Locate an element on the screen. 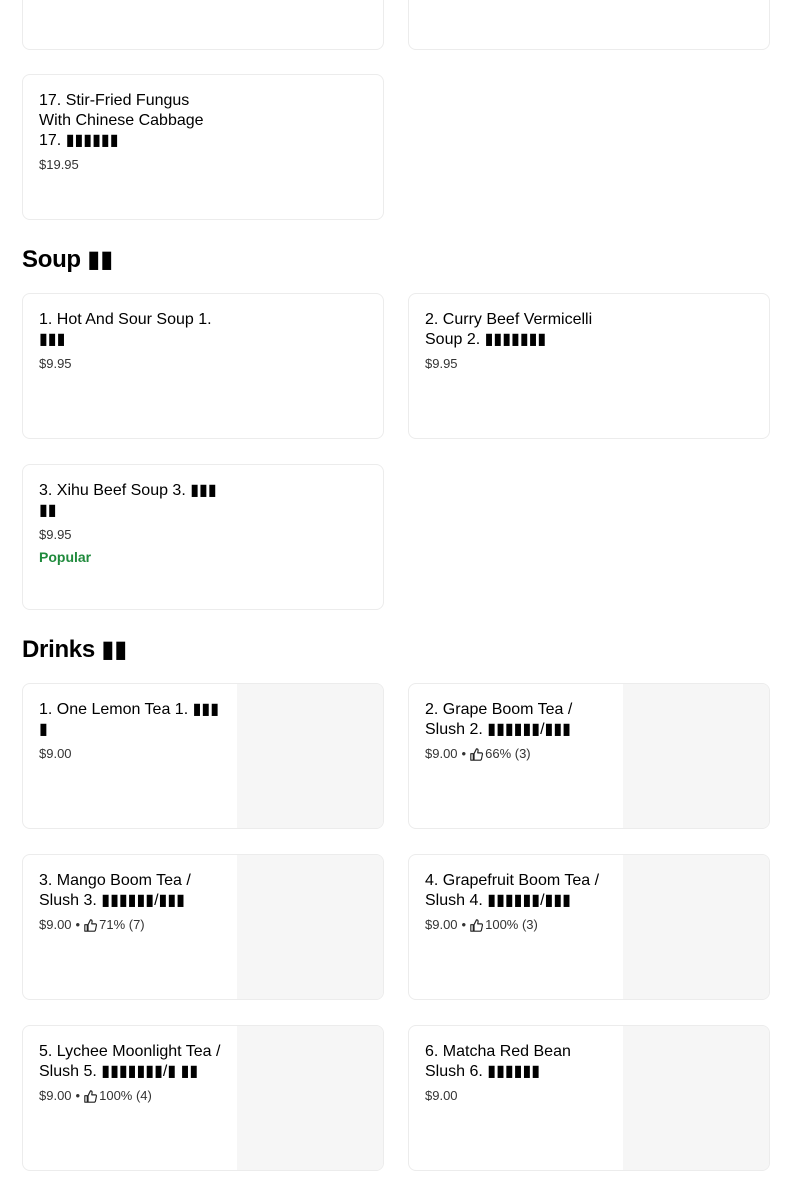 Image resolution: width=804 pixels, height=1192 pixels. section-title-soup: Soup ▮▮ is located at coordinates (67, 259).